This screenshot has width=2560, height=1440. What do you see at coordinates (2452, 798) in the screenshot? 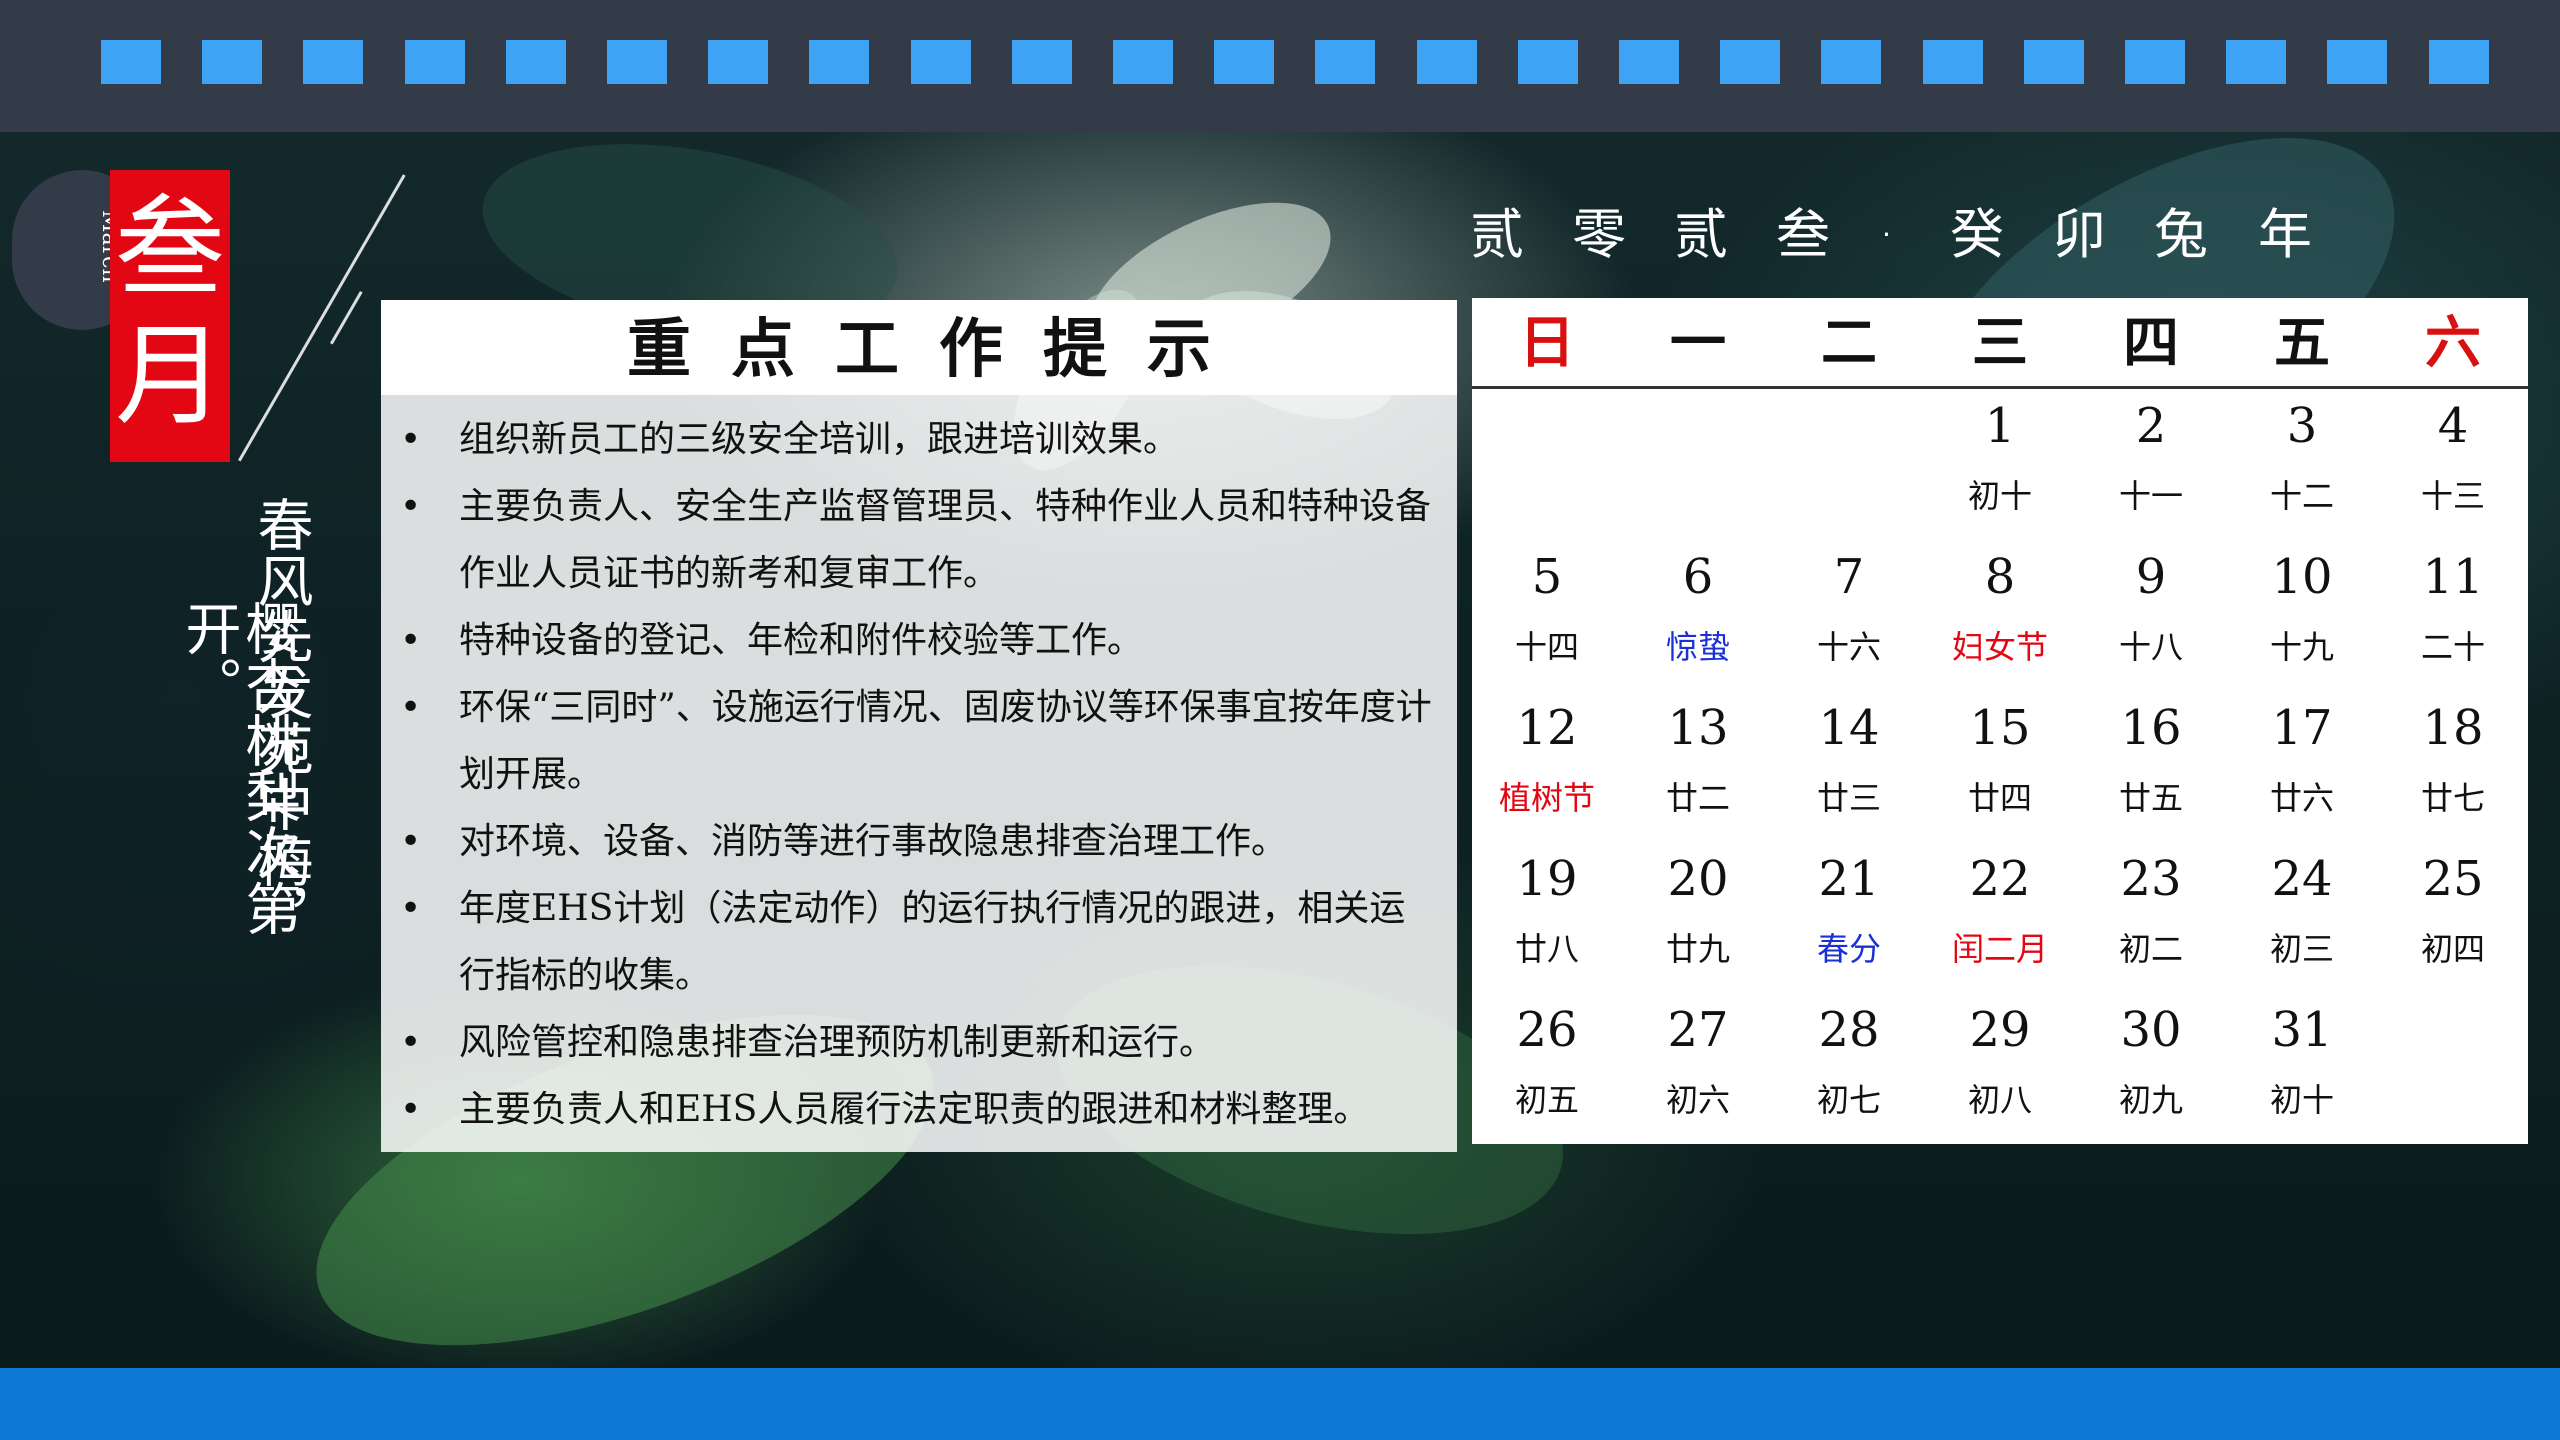
I see `calendar-lunar-label: 廿七` at bounding box center [2452, 798].